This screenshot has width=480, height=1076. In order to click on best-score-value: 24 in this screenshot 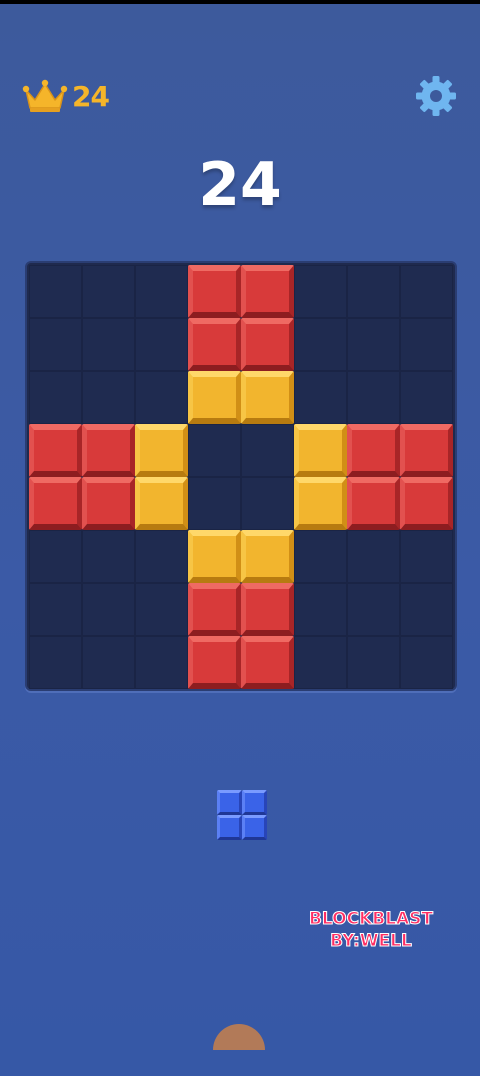, I will do `click(91, 96)`.